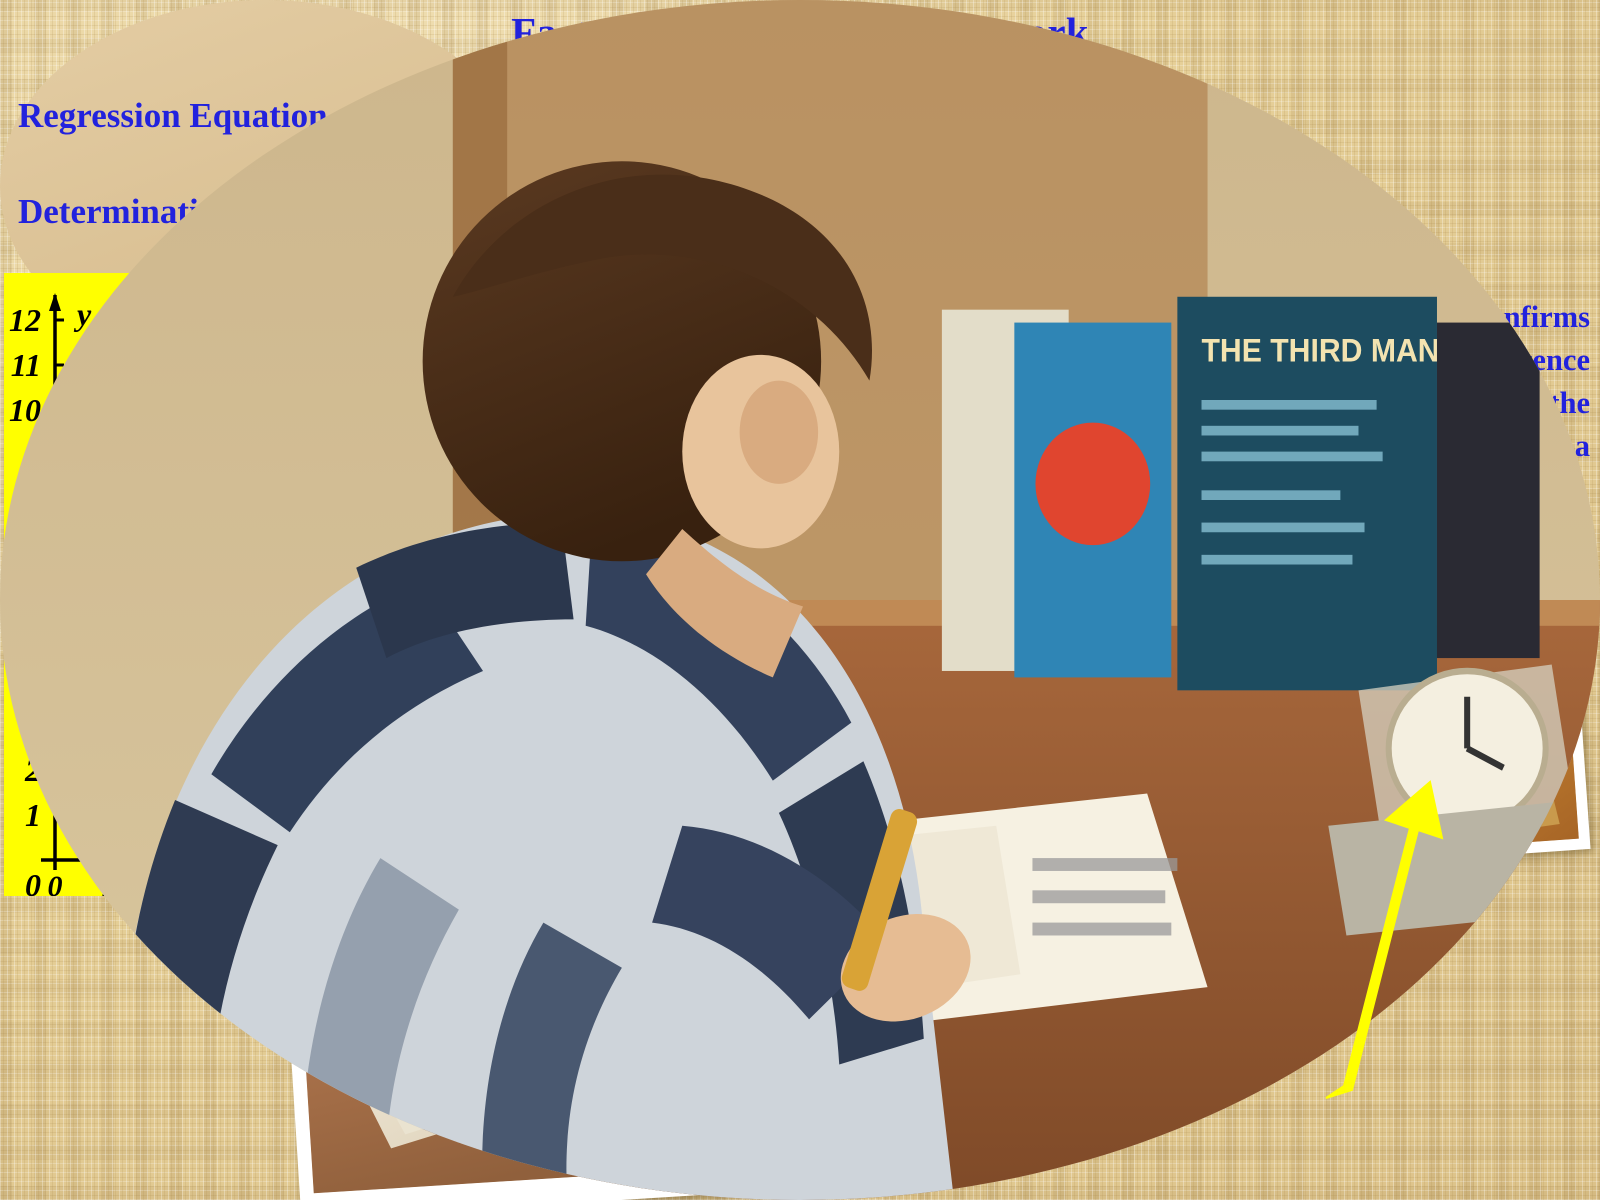 Image resolution: width=1600 pixels, height=1200 pixels. Describe the element at coordinates (1384, 939) in the screenshot. I see `pointer-arrow-icon` at that location.